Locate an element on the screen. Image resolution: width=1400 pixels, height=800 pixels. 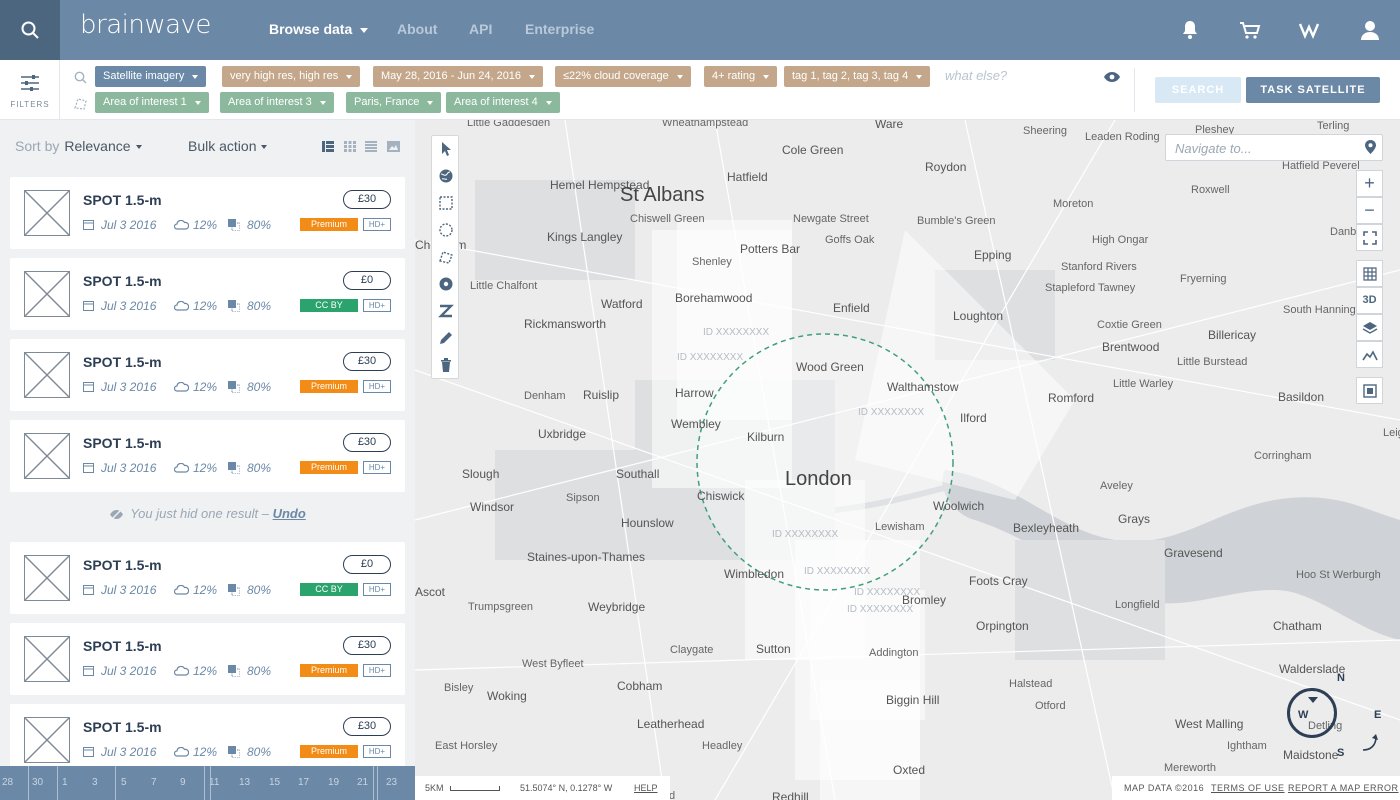
pencil-icon is located at coordinates (446, 338).